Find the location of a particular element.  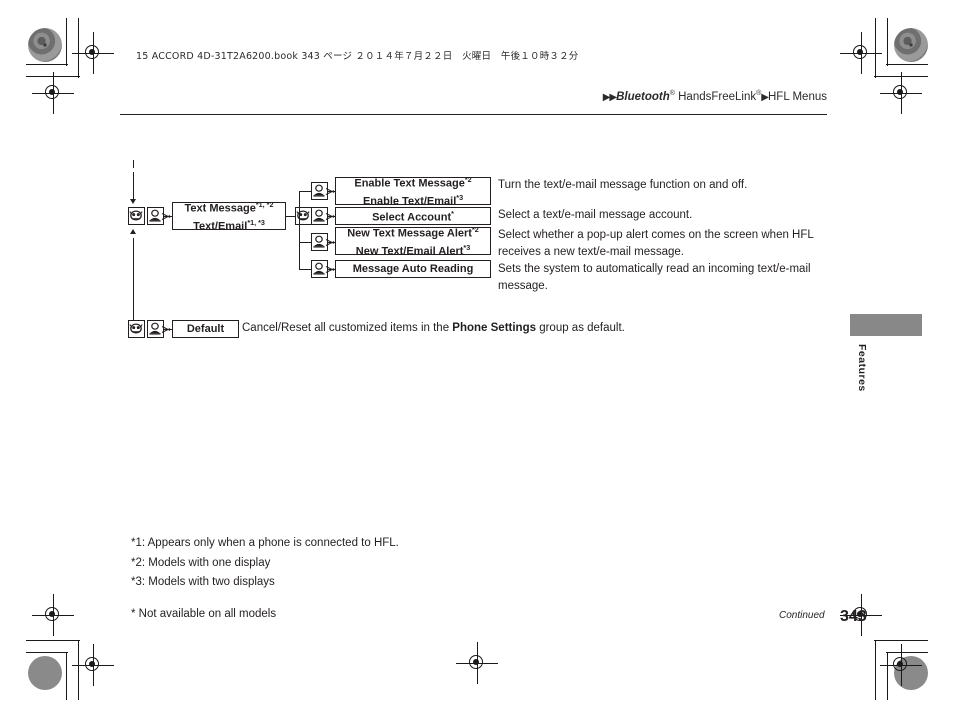

flow-arrow-up-icon is located at coordinates (132, 231).